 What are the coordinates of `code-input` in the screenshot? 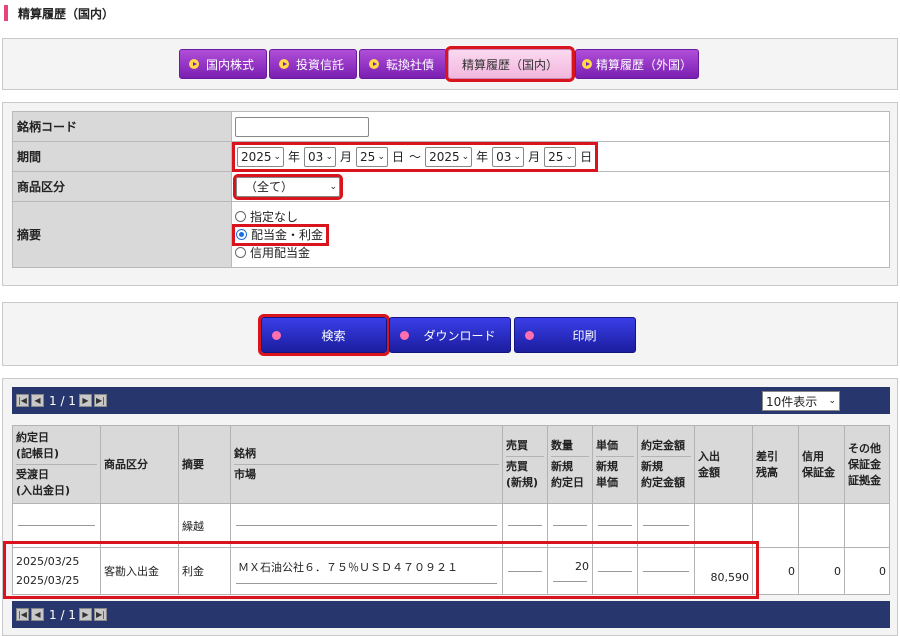 It's located at (302, 126).